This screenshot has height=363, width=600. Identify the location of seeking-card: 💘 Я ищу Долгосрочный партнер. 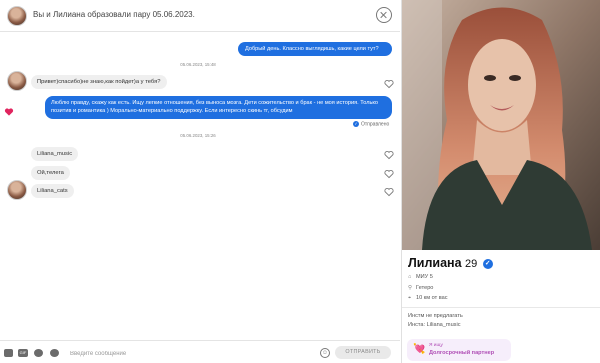
(459, 350).